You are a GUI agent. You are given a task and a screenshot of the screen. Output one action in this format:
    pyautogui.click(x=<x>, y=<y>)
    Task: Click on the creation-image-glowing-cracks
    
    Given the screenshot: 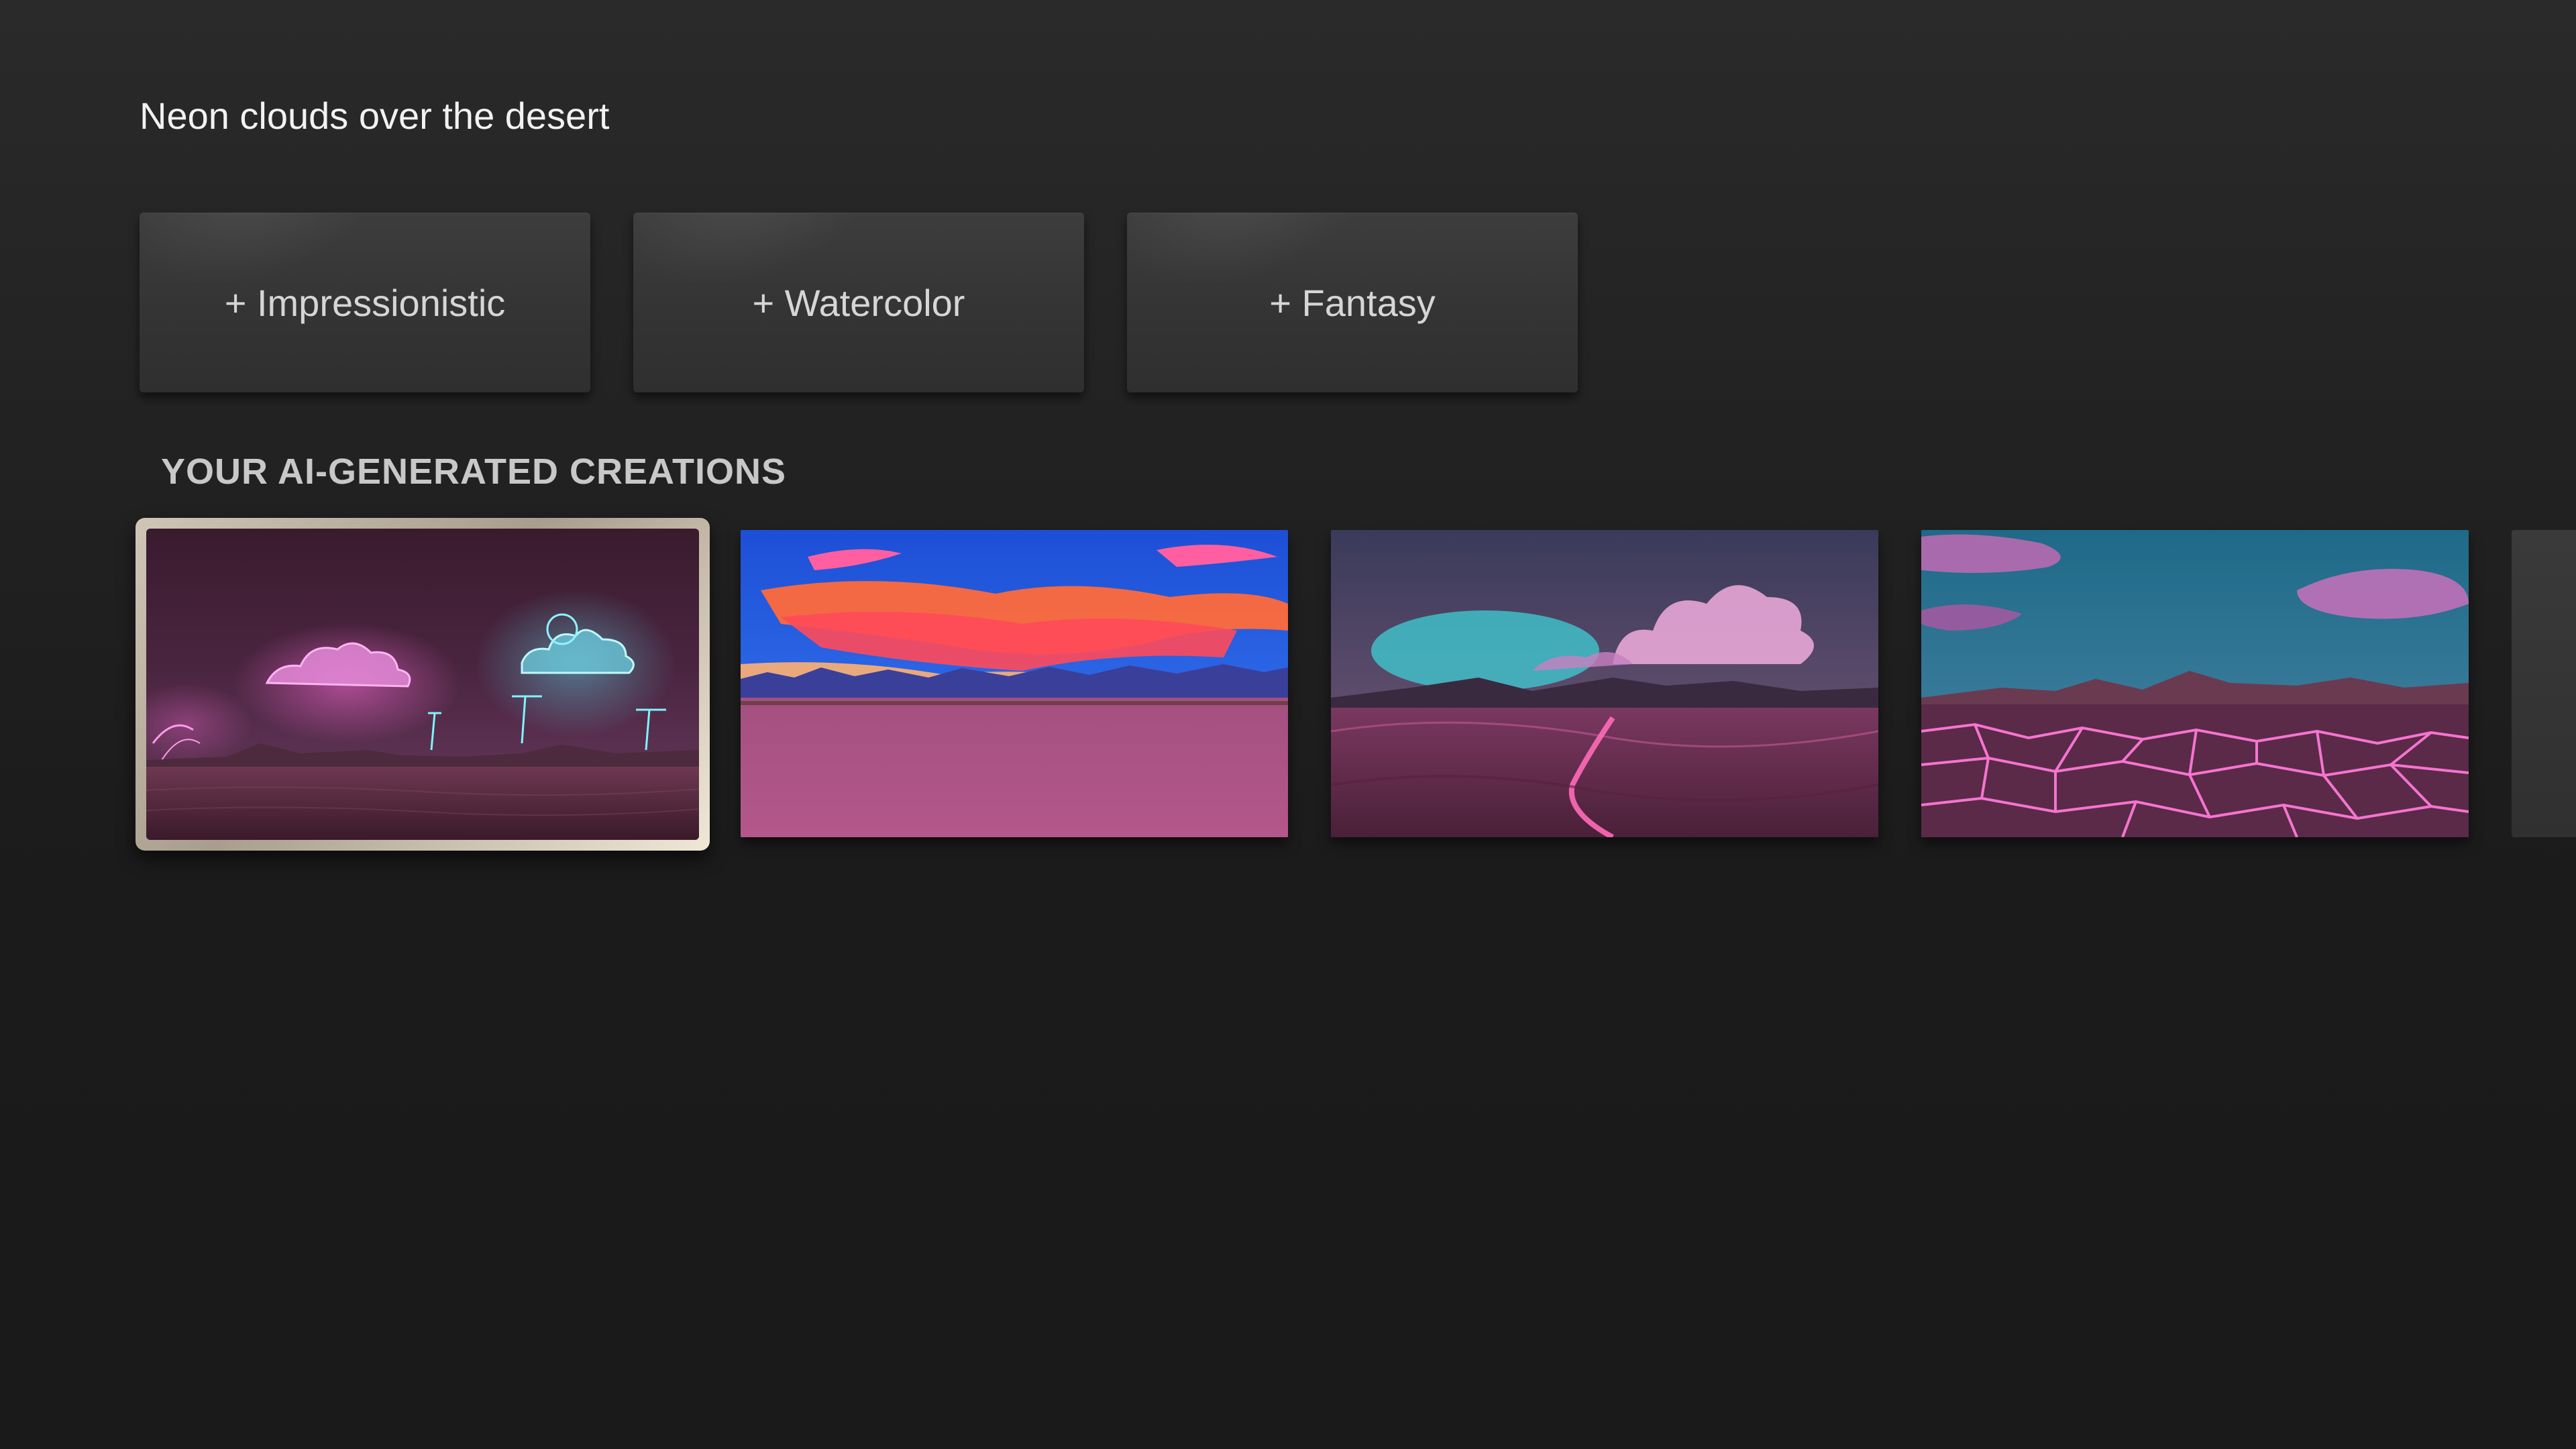 What is the action you would take?
    pyautogui.click(x=2195, y=683)
    